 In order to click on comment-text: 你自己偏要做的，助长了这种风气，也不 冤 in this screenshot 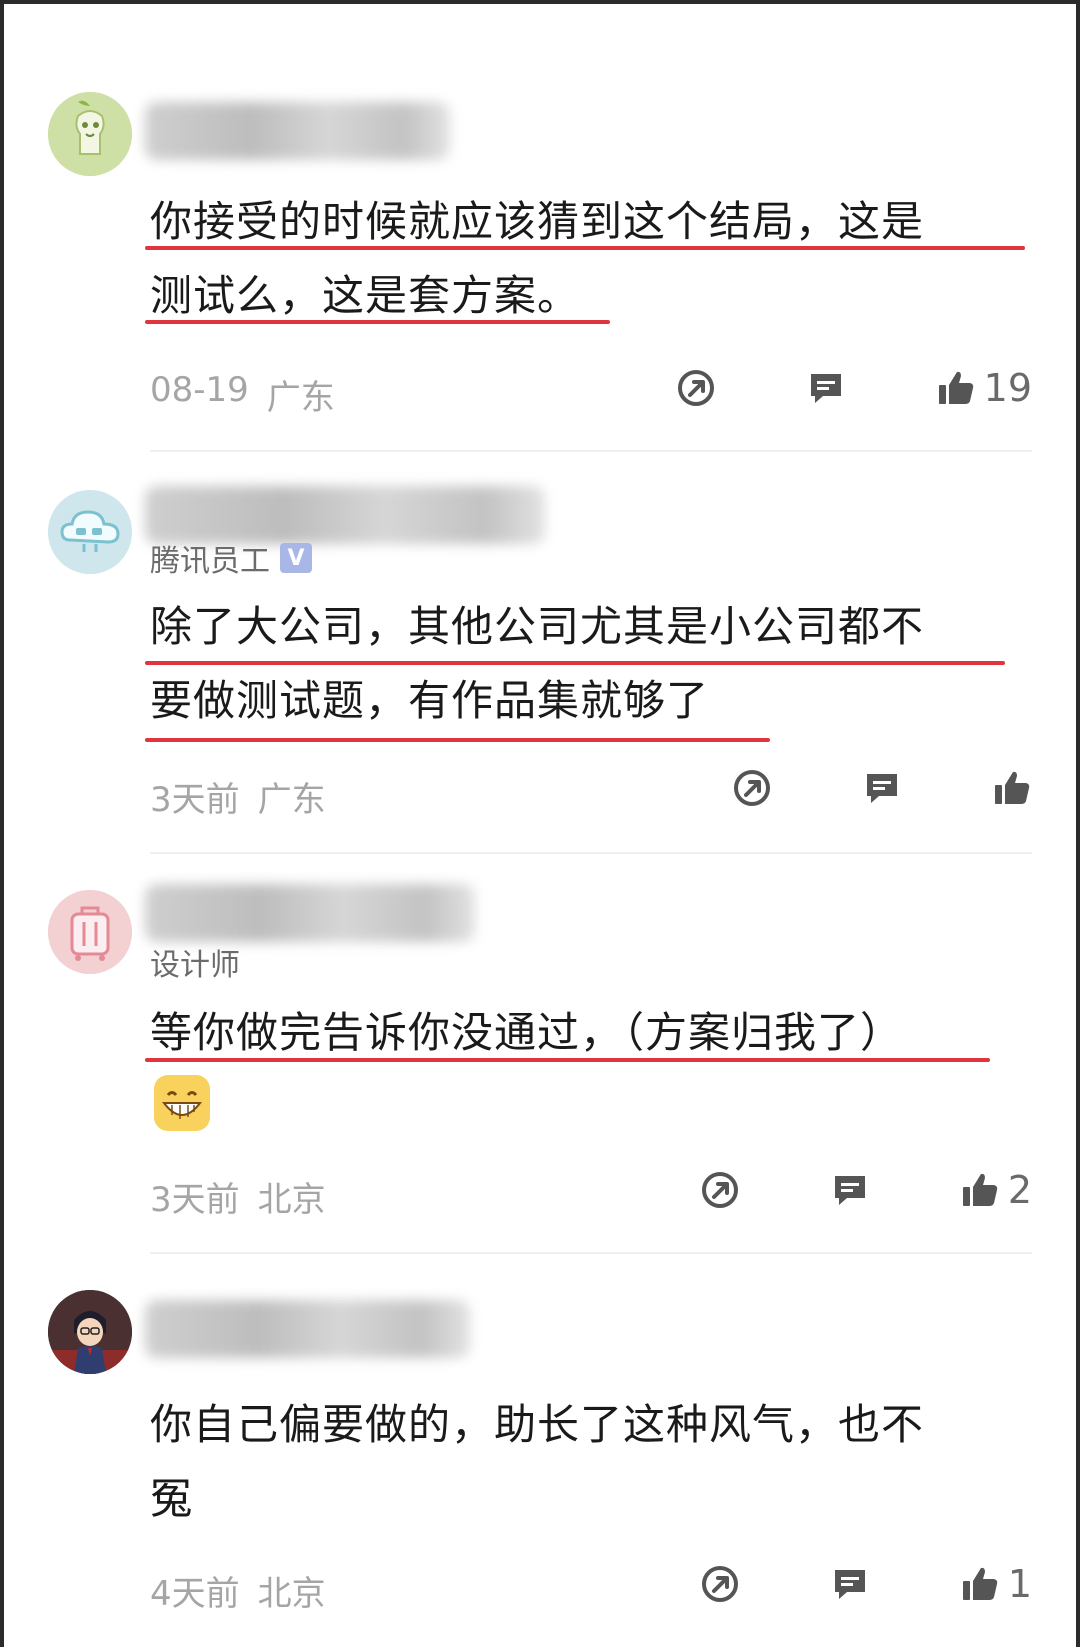, I will do `click(590, 1462)`.